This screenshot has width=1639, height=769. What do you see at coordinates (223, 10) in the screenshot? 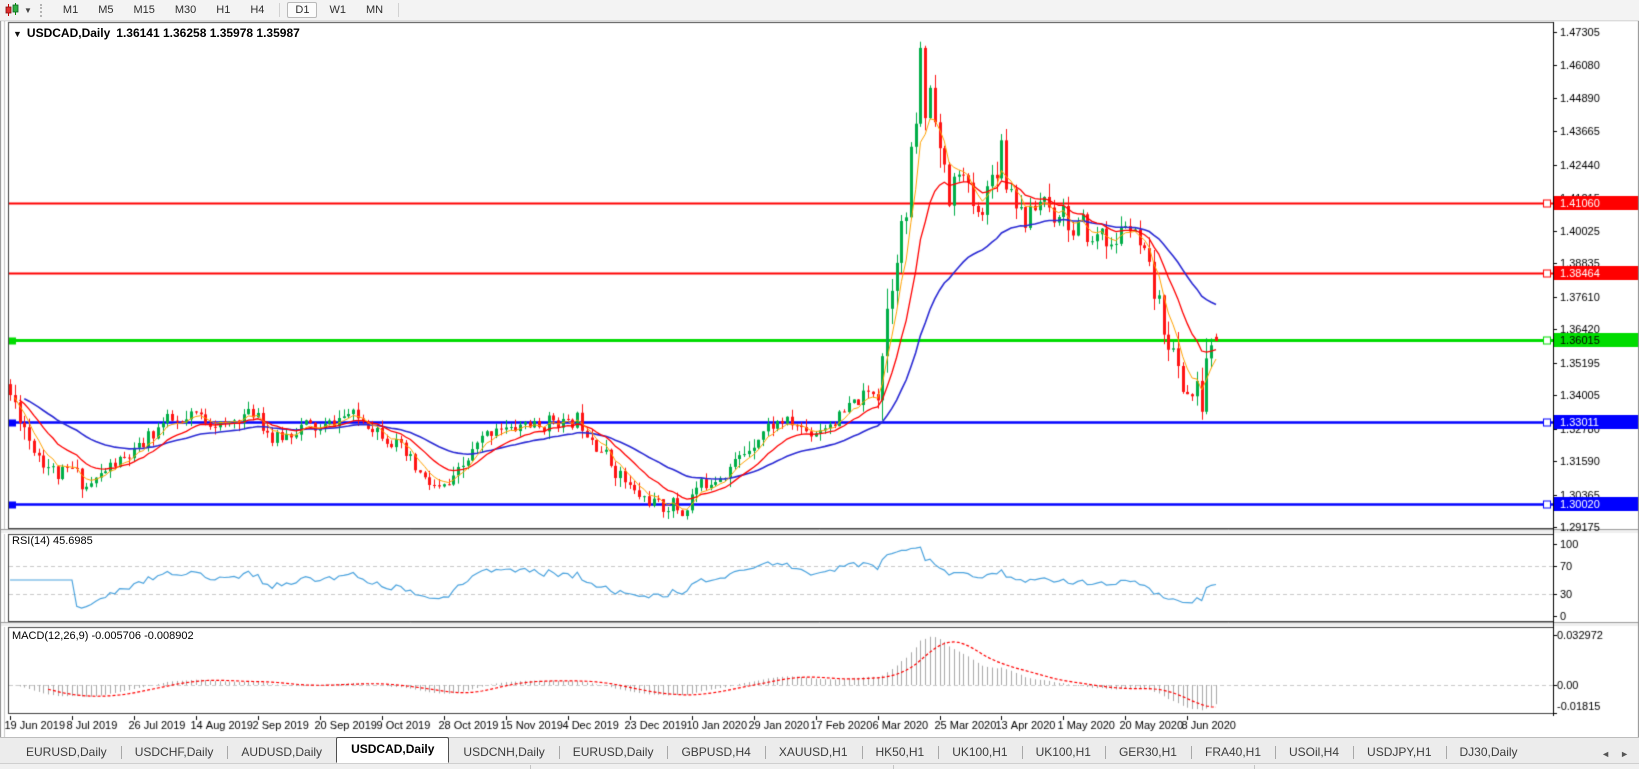
I see `timeframe-button-h1: H1` at bounding box center [223, 10].